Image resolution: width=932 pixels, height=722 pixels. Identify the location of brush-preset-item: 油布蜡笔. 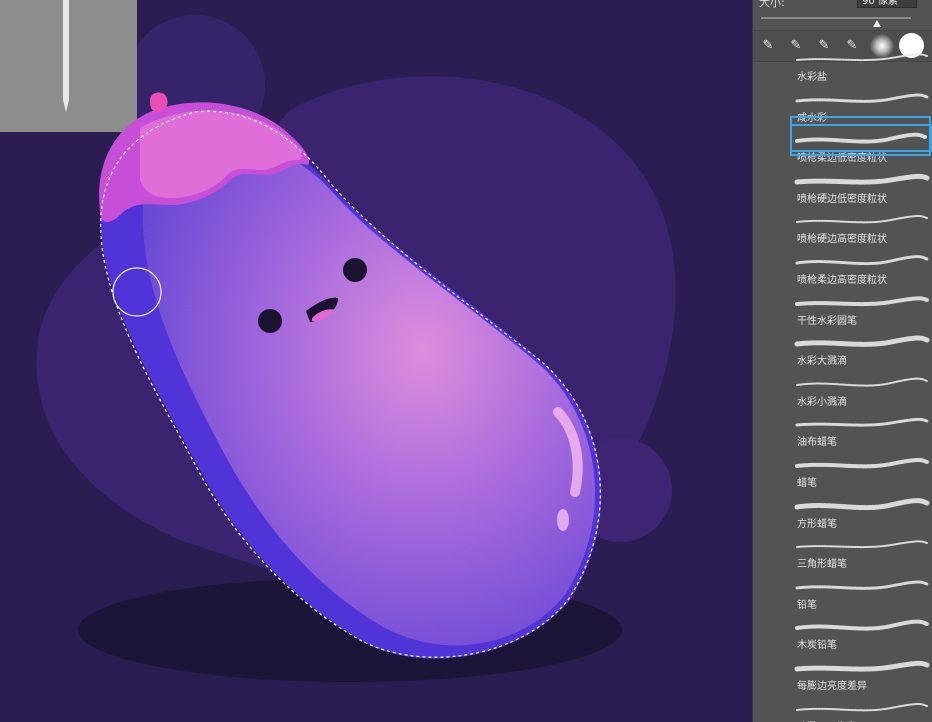
(861, 429).